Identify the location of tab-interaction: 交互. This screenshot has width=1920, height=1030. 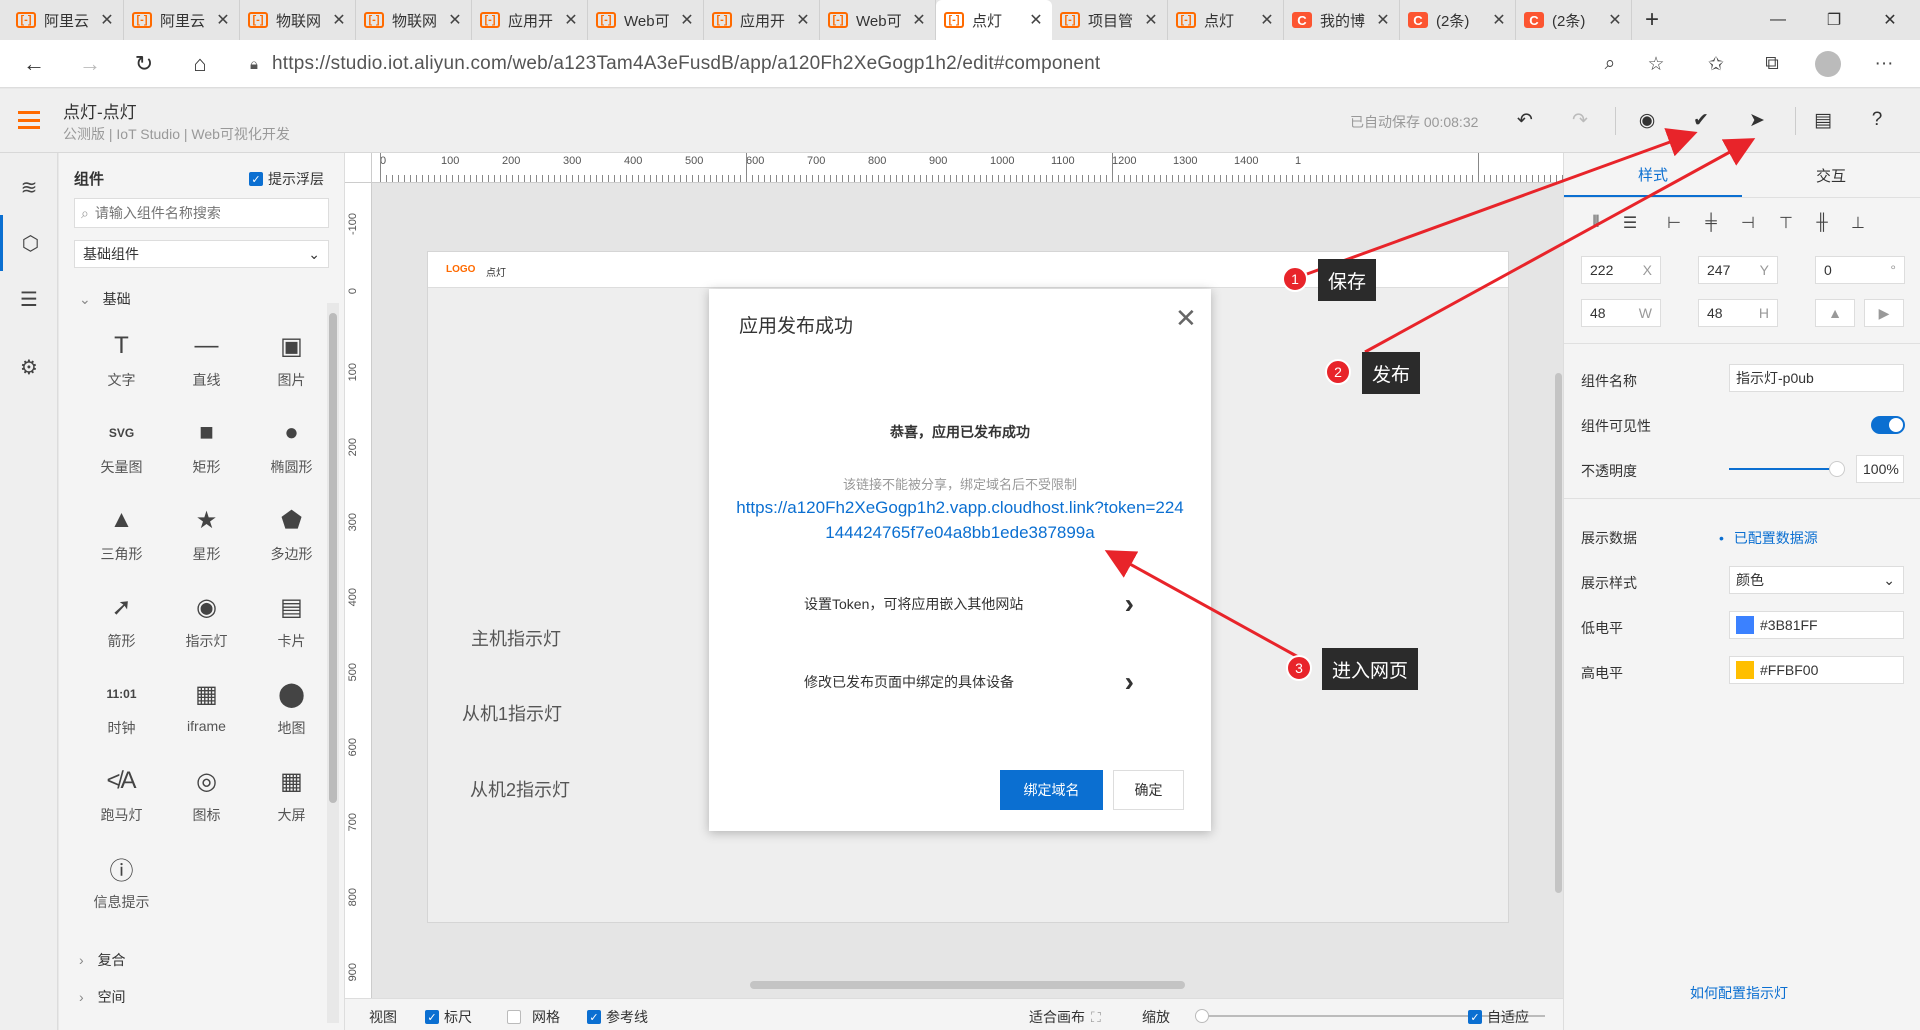
(1831, 175).